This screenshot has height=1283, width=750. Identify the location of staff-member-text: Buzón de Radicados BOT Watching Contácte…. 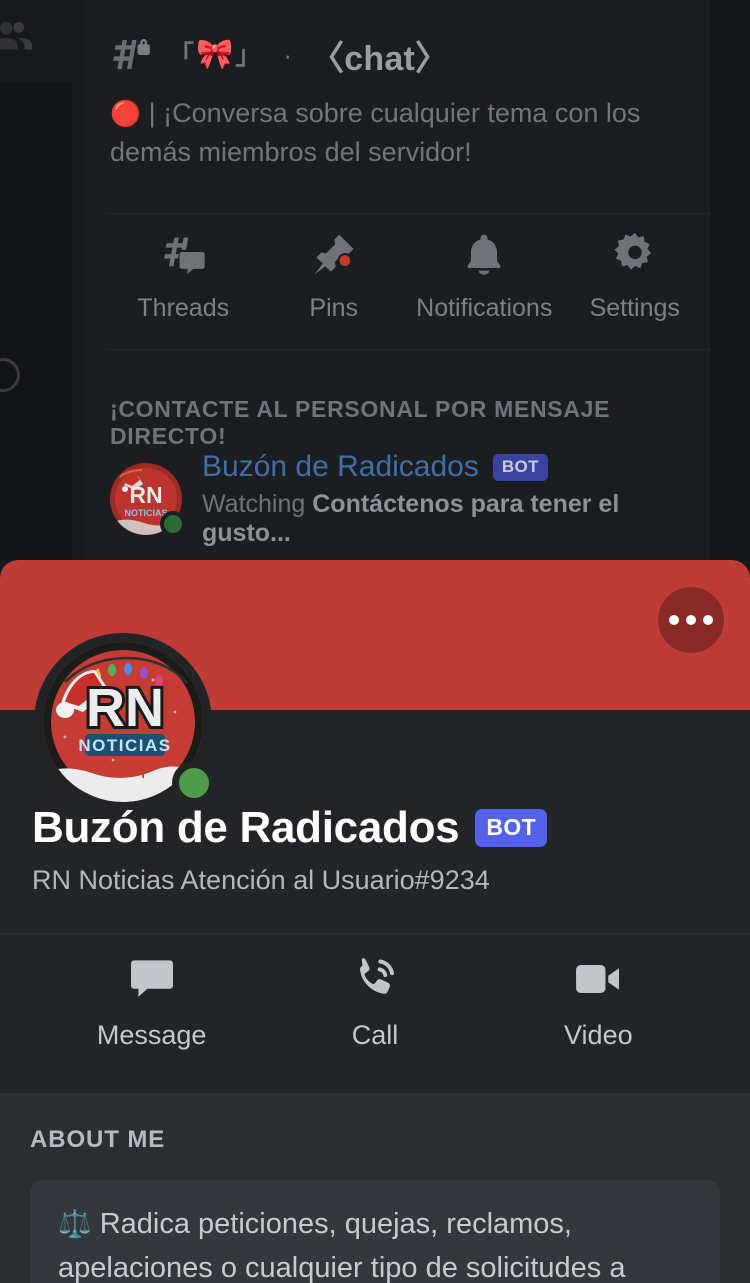
(456, 499).